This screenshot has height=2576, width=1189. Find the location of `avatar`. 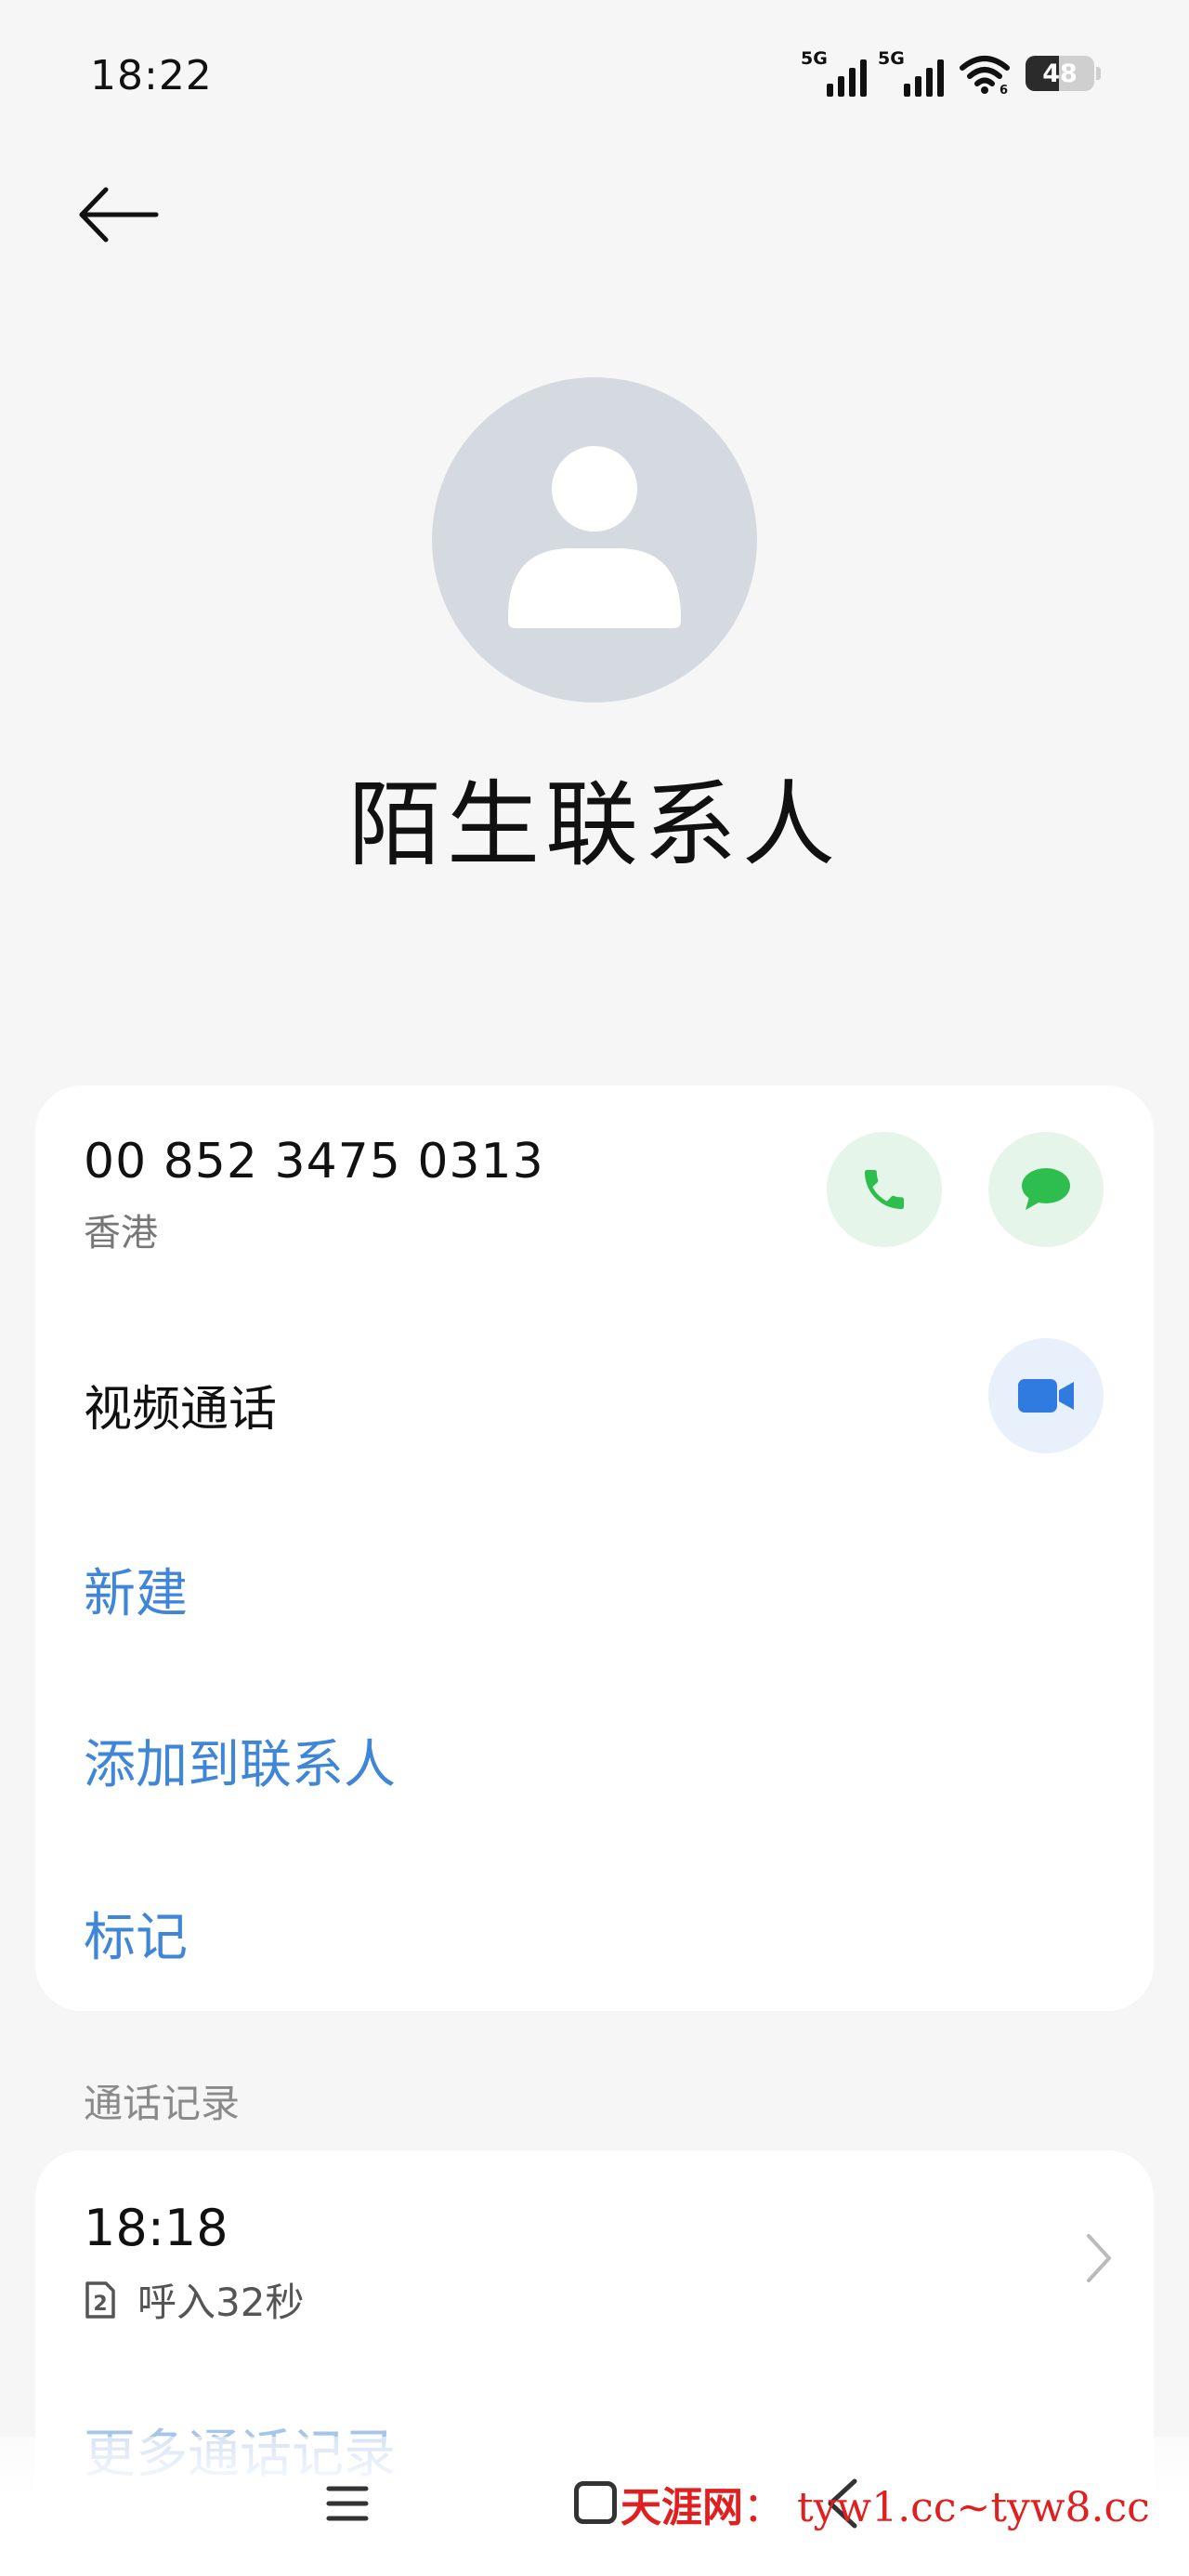

avatar is located at coordinates (594, 540).